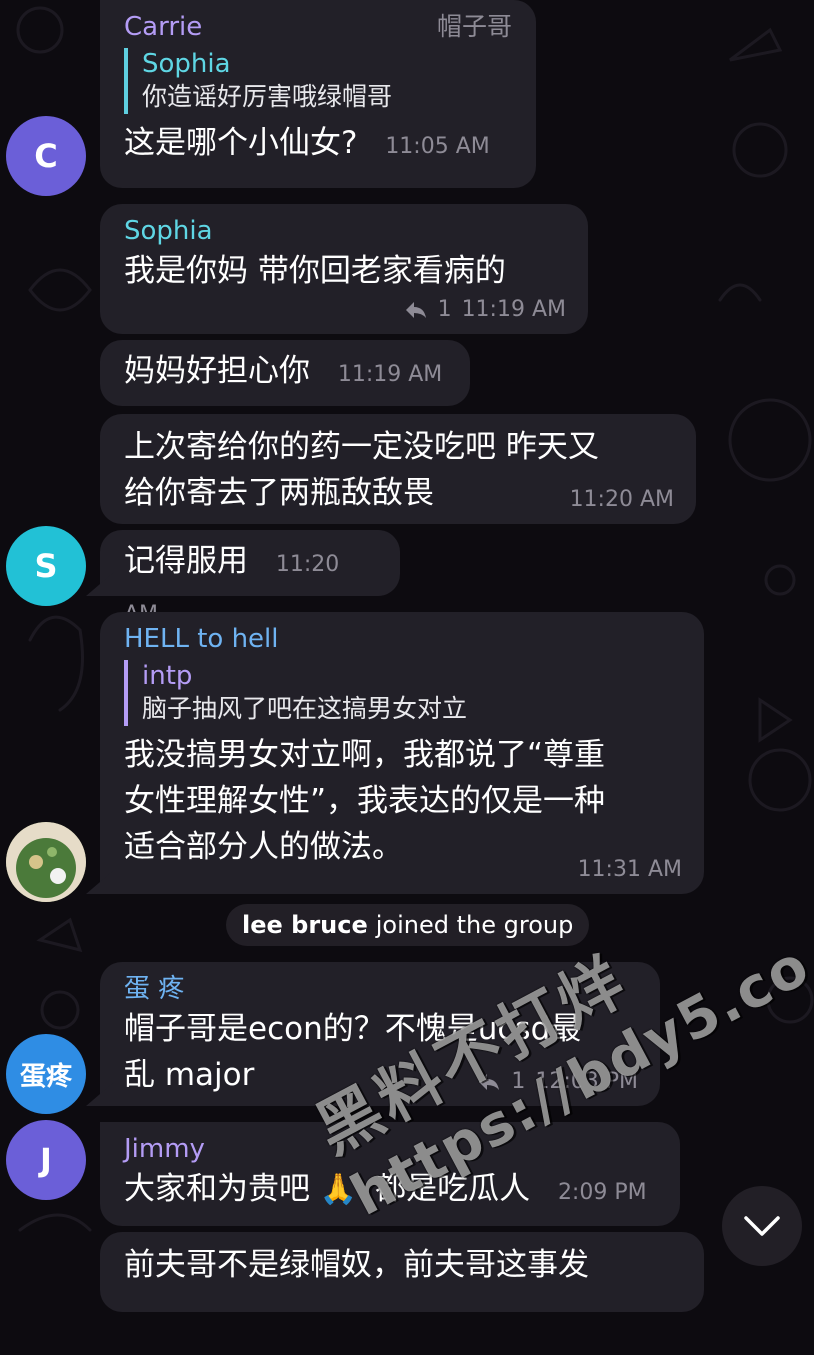 The image size is (814, 1355). I want to click on reply-quote: Sophia 你造谣好厉害哦绿帽哥, so click(318, 81).